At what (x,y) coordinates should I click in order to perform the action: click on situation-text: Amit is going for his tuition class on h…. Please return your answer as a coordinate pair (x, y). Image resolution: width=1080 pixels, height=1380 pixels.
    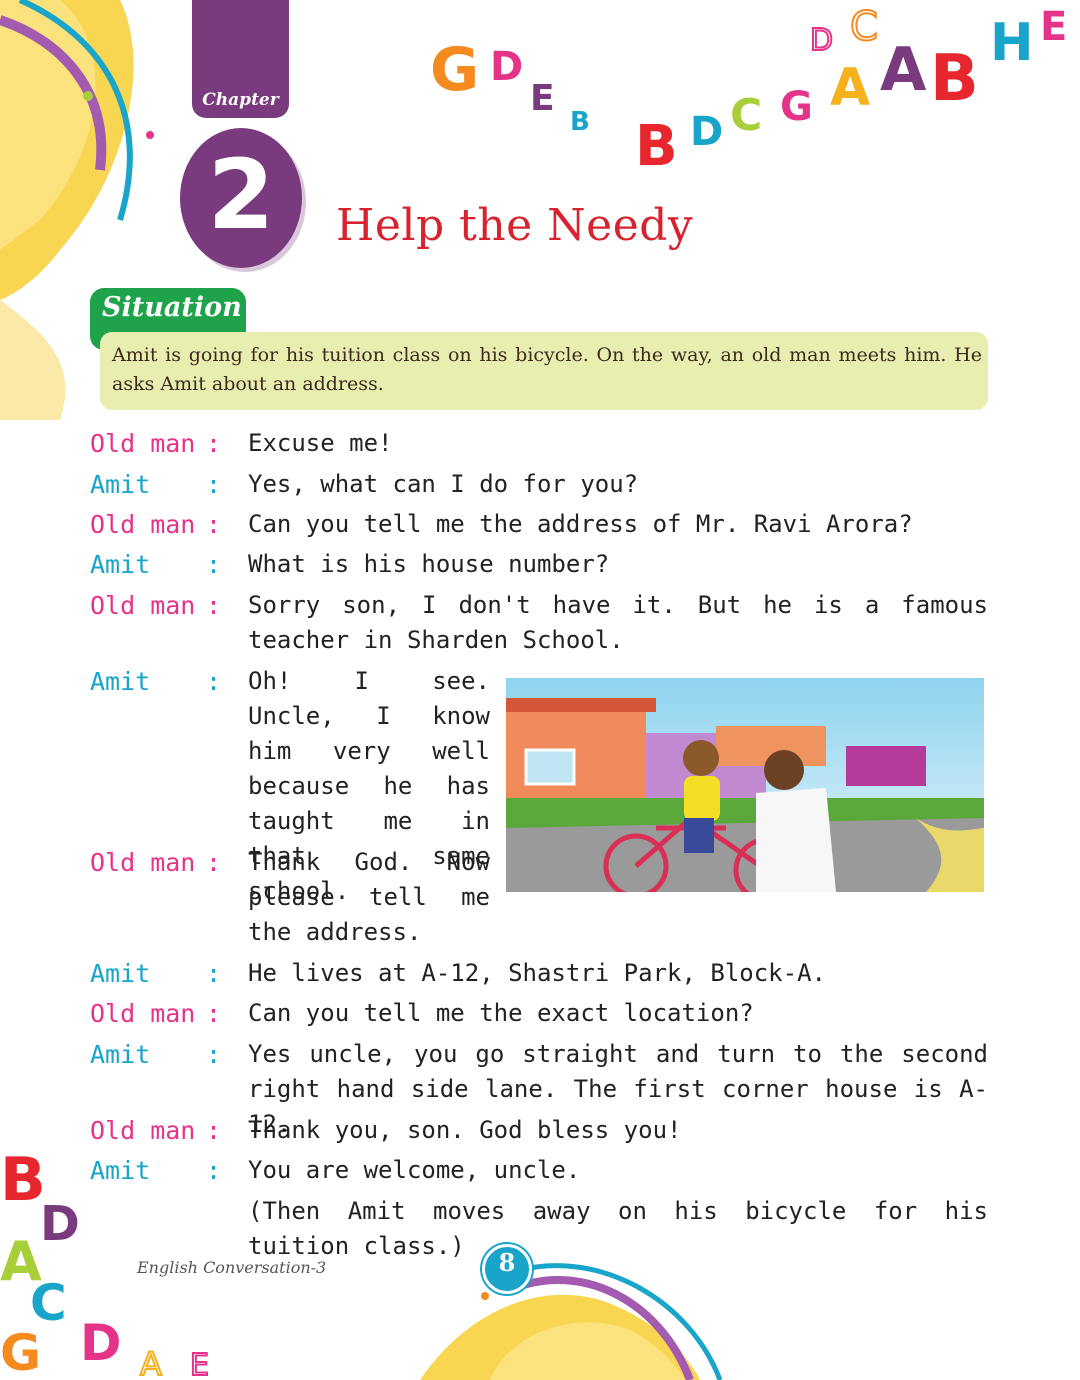
    Looking at the image, I should click on (547, 369).